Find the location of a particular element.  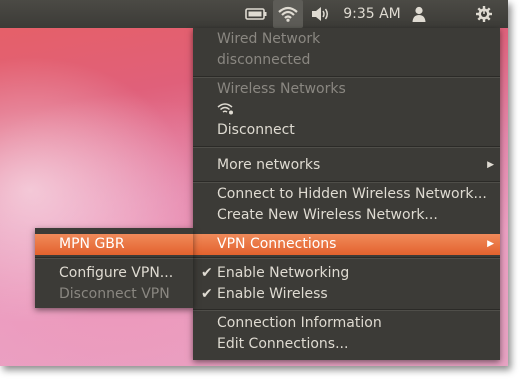

wifi-signal-icon is located at coordinates (225, 109).